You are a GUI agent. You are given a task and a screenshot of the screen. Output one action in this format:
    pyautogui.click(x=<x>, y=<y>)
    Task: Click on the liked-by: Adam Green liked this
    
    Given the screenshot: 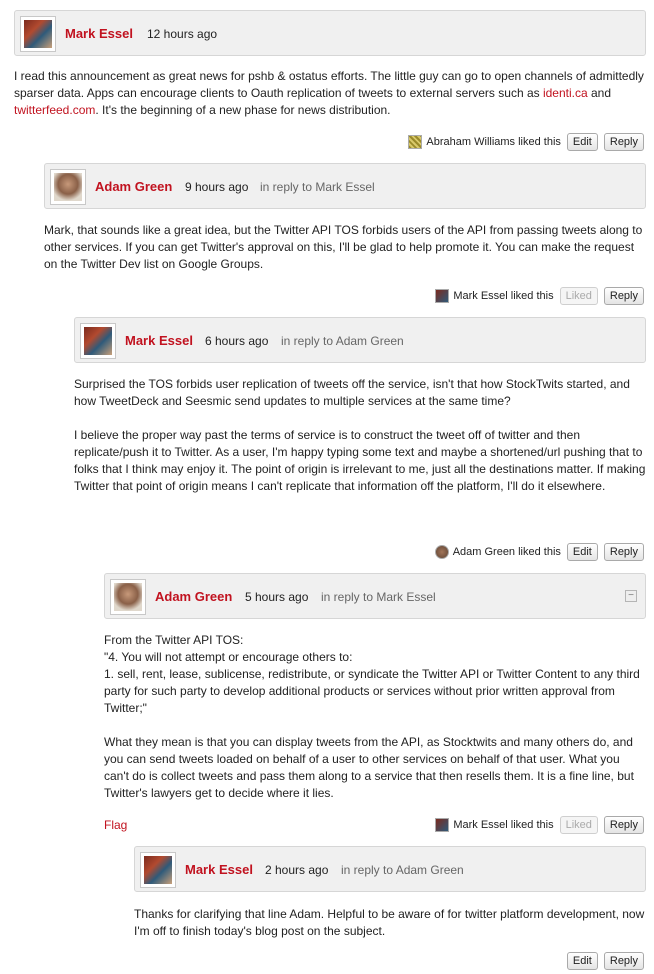 What is the action you would take?
    pyautogui.click(x=497, y=552)
    